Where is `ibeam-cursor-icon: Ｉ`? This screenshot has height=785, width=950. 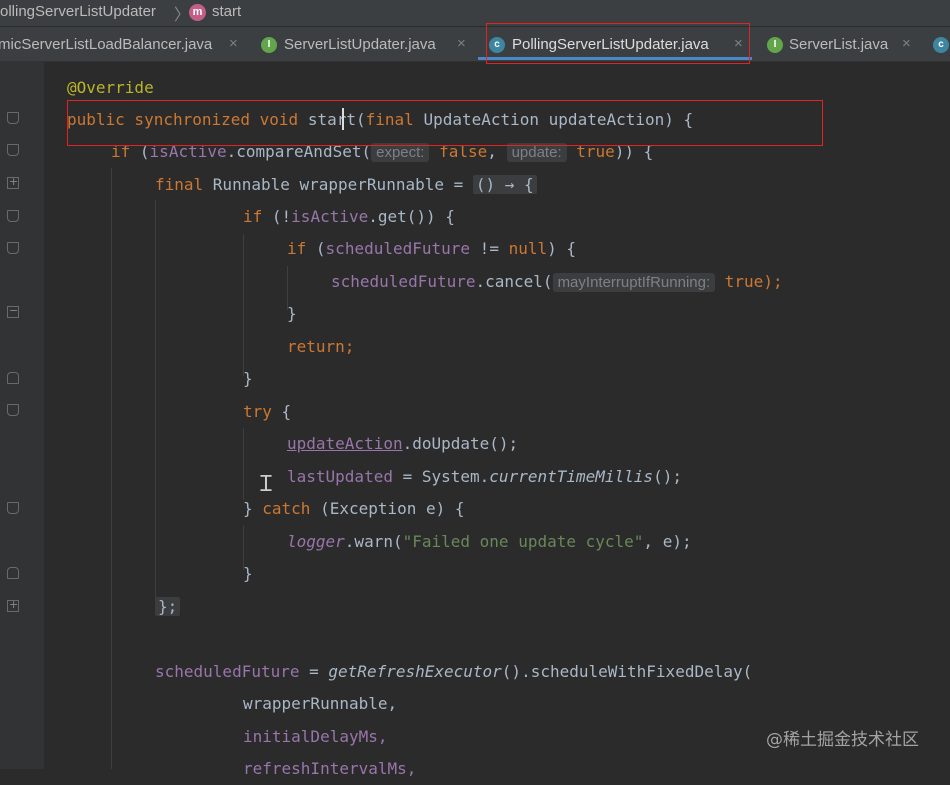
ibeam-cursor-icon: Ｉ is located at coordinates (266, 484).